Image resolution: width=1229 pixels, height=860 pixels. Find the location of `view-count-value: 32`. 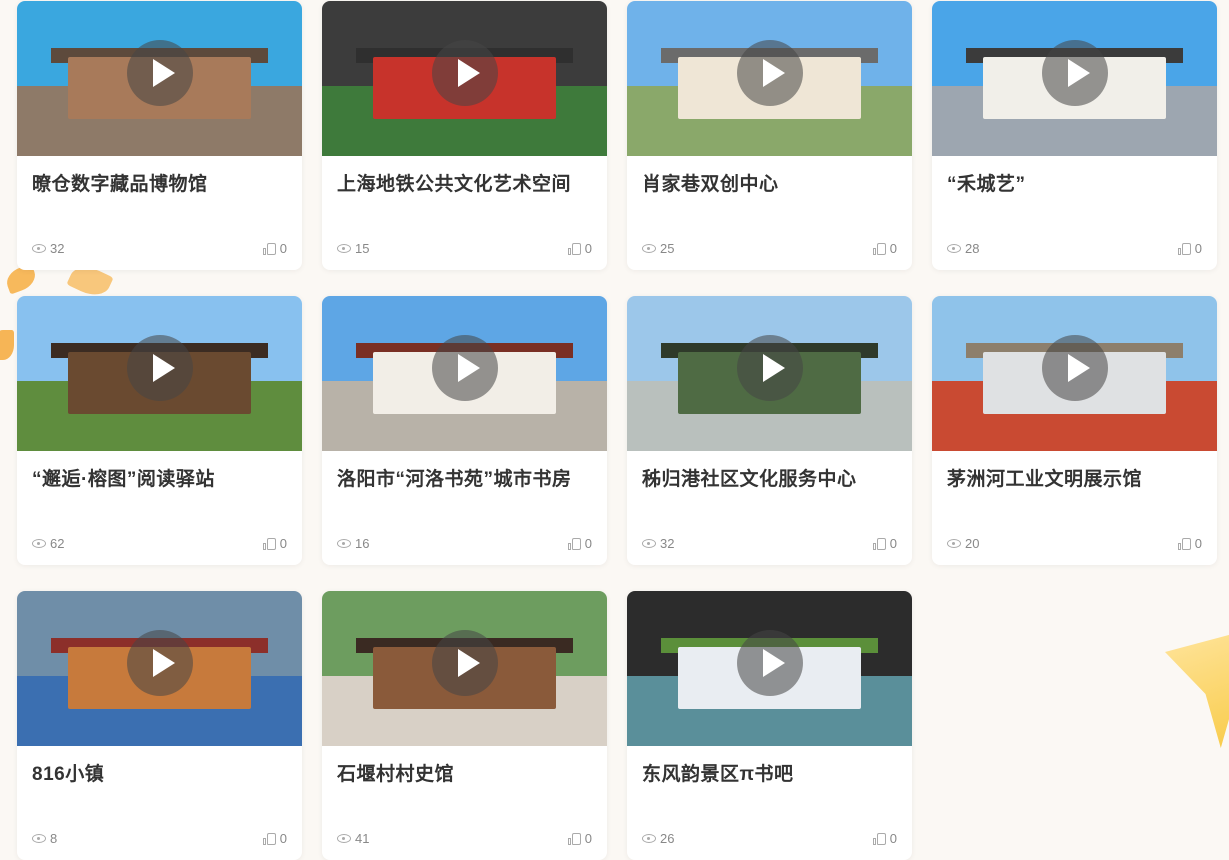

view-count-value: 32 is located at coordinates (667, 543).